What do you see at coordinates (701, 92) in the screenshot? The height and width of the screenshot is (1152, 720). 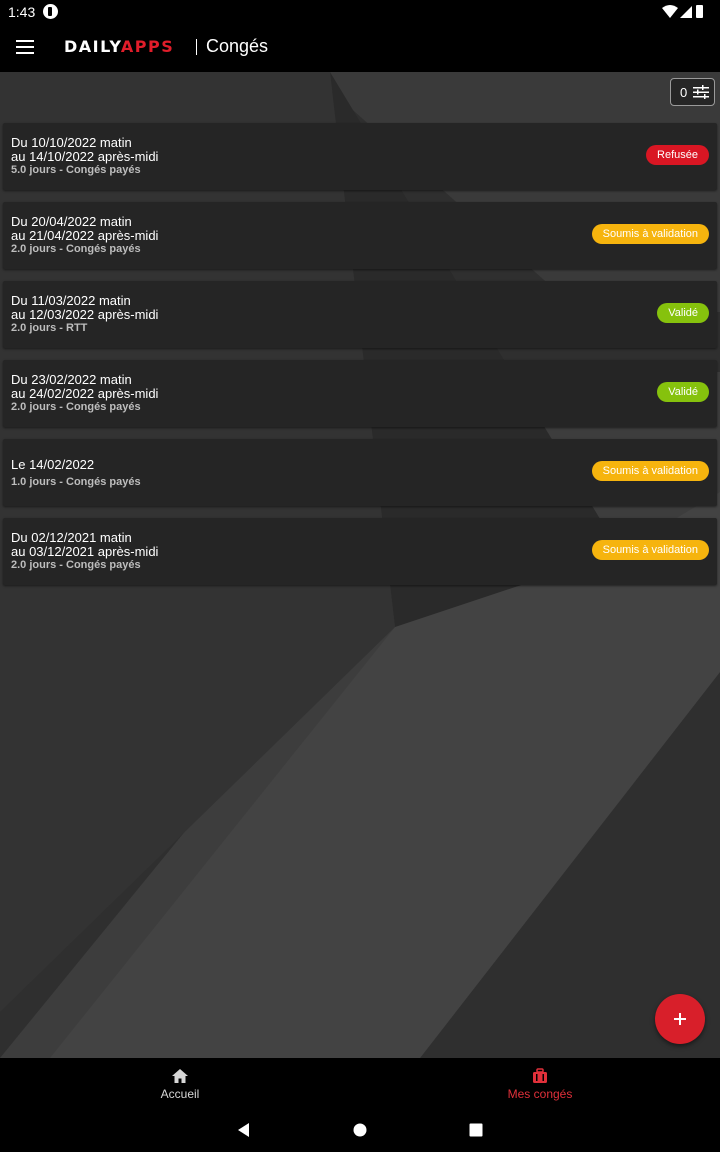 I see `tune-icon` at bounding box center [701, 92].